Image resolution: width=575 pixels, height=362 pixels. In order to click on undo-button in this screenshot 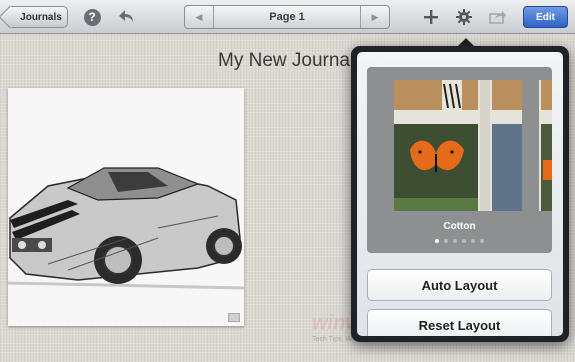, I will do `click(127, 17)`.